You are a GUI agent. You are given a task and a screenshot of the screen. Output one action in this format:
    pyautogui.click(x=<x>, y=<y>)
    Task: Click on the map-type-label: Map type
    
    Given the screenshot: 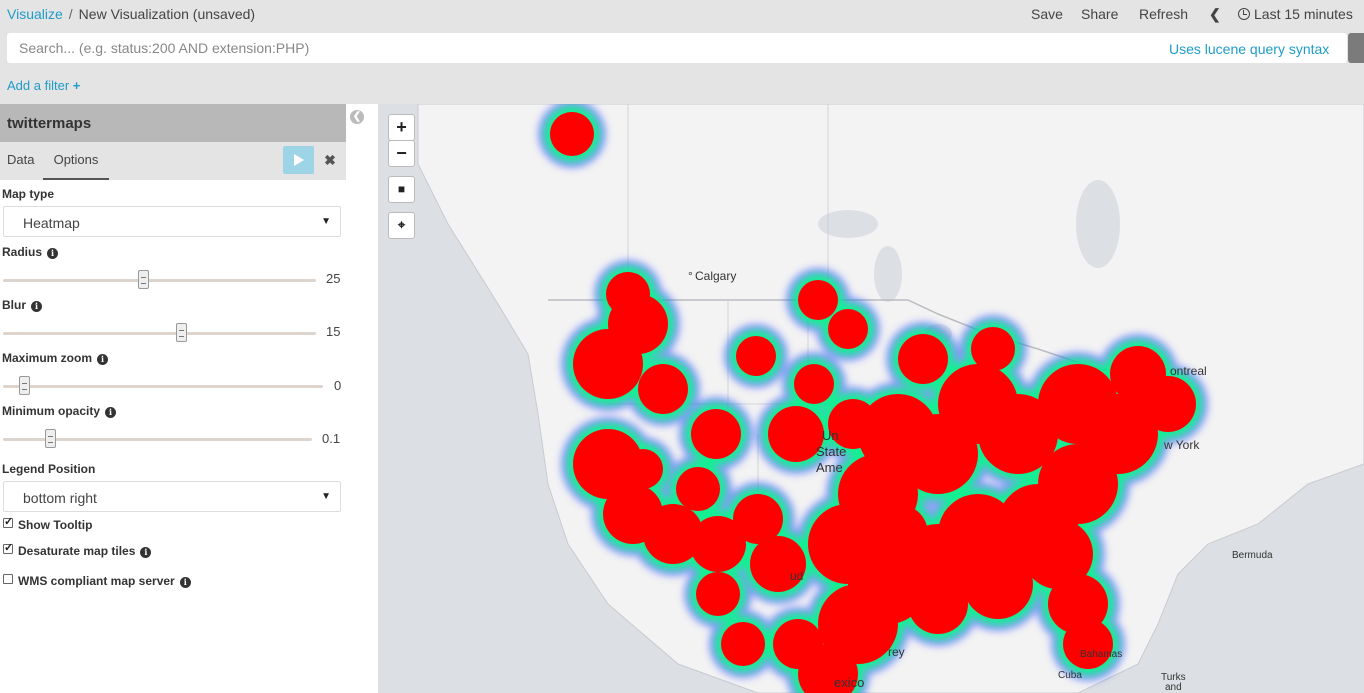 What is the action you would take?
    pyautogui.click(x=28, y=194)
    